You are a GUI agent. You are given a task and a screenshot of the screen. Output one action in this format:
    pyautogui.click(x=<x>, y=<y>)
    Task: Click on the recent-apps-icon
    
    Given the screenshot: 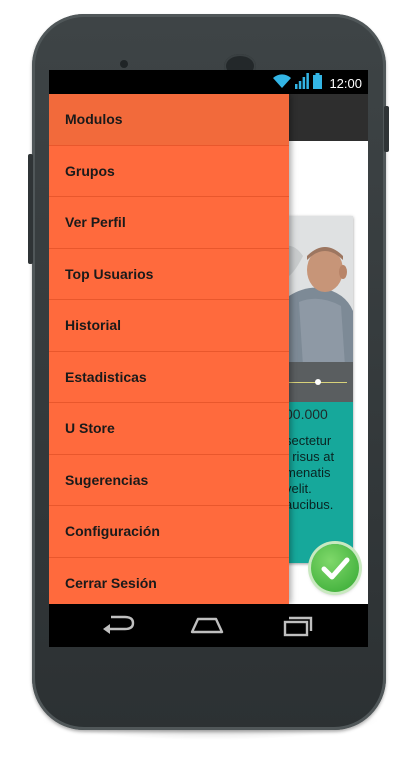 What is the action you would take?
    pyautogui.click(x=298, y=626)
    